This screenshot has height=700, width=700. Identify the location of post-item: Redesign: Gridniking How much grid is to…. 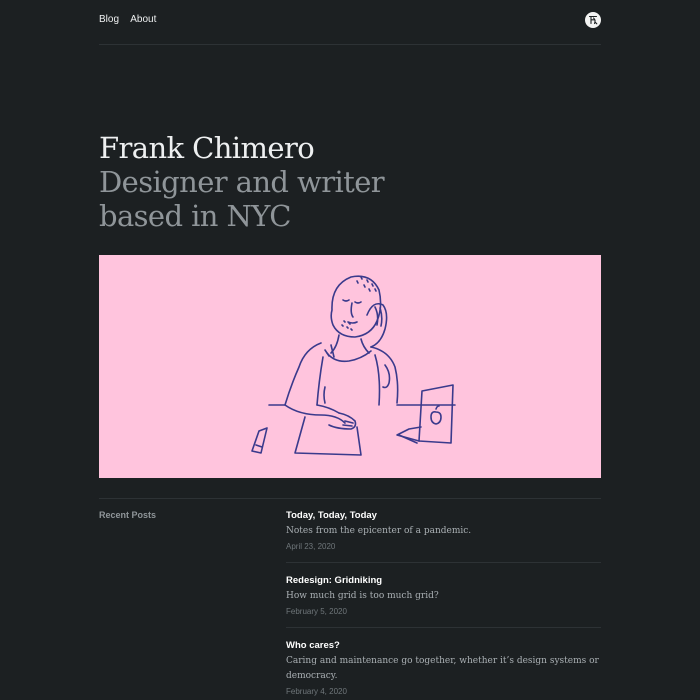
(443, 601).